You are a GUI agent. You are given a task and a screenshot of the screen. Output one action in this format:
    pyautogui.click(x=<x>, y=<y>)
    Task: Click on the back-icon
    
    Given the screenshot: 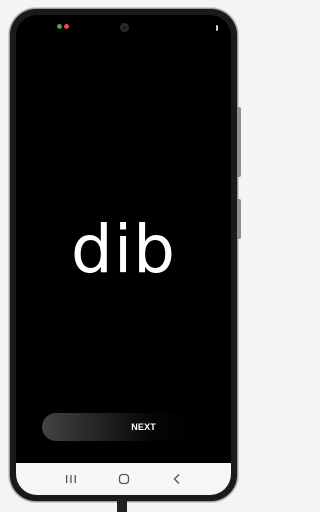 What is the action you would take?
    pyautogui.click(x=176, y=479)
    